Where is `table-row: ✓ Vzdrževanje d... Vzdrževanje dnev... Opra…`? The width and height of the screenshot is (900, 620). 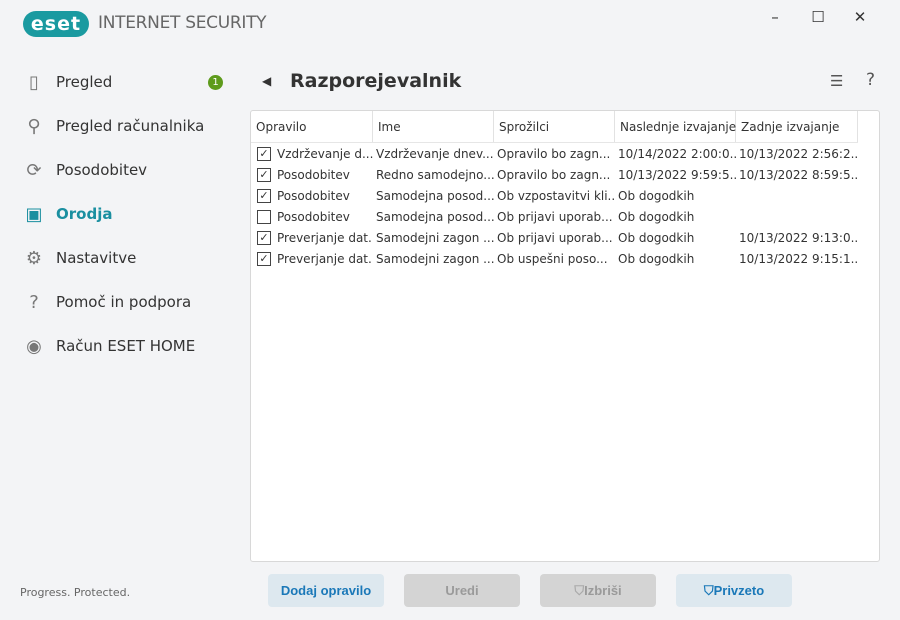 table-row: ✓ Vzdrževanje d... Vzdrževanje dnev... Opra… is located at coordinates (554, 153).